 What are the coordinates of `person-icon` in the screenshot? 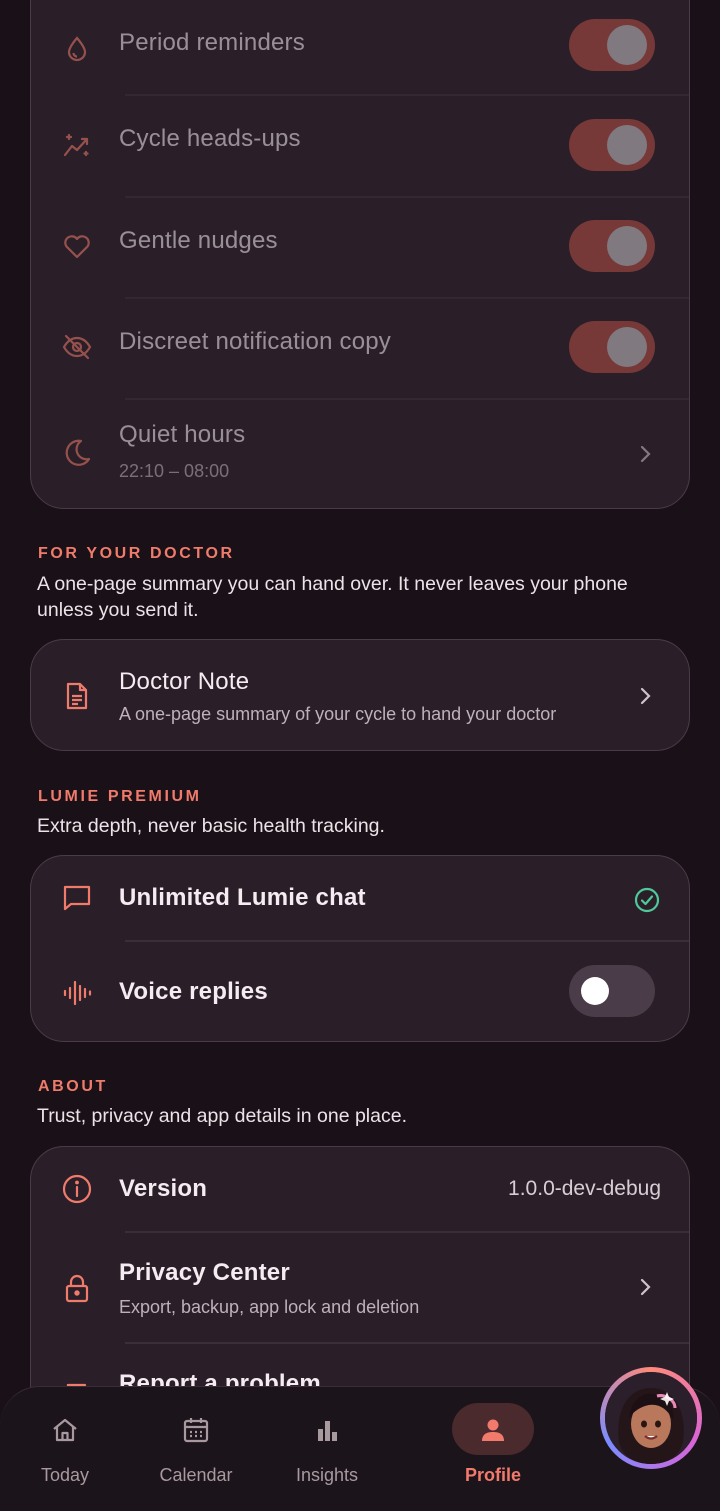 It's located at (493, 1430).